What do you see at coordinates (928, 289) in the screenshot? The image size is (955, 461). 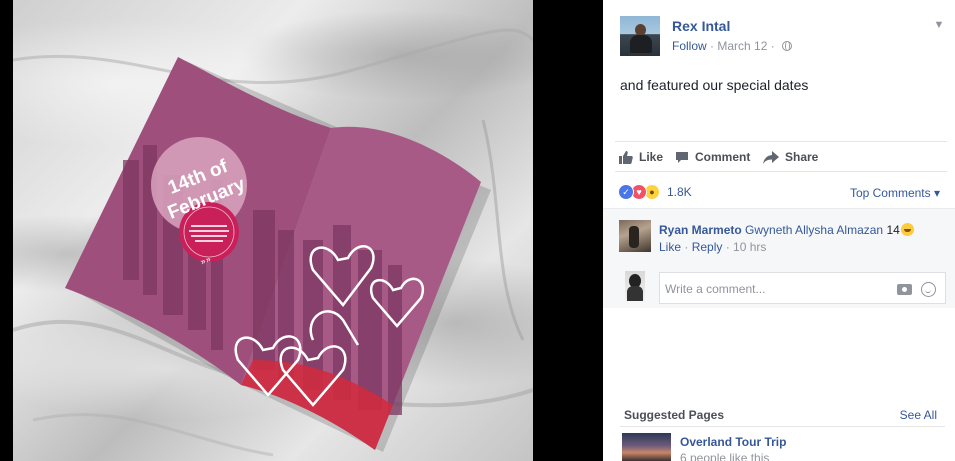 I see `smiley-icon` at bounding box center [928, 289].